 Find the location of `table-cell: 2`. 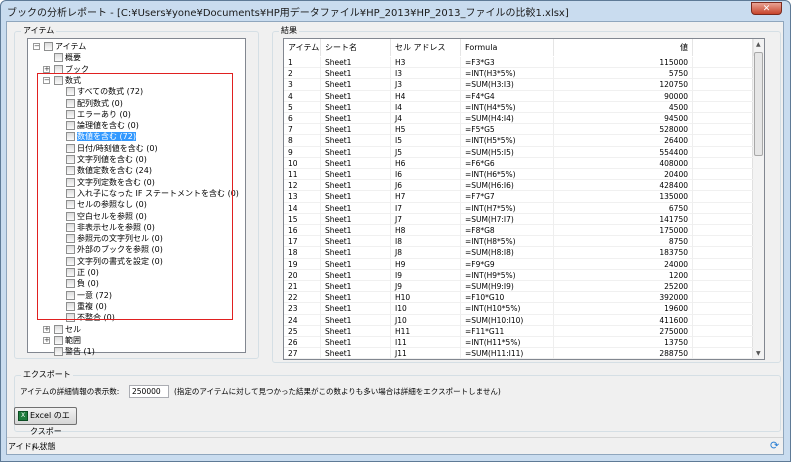

table-cell: 2 is located at coordinates (302, 74).